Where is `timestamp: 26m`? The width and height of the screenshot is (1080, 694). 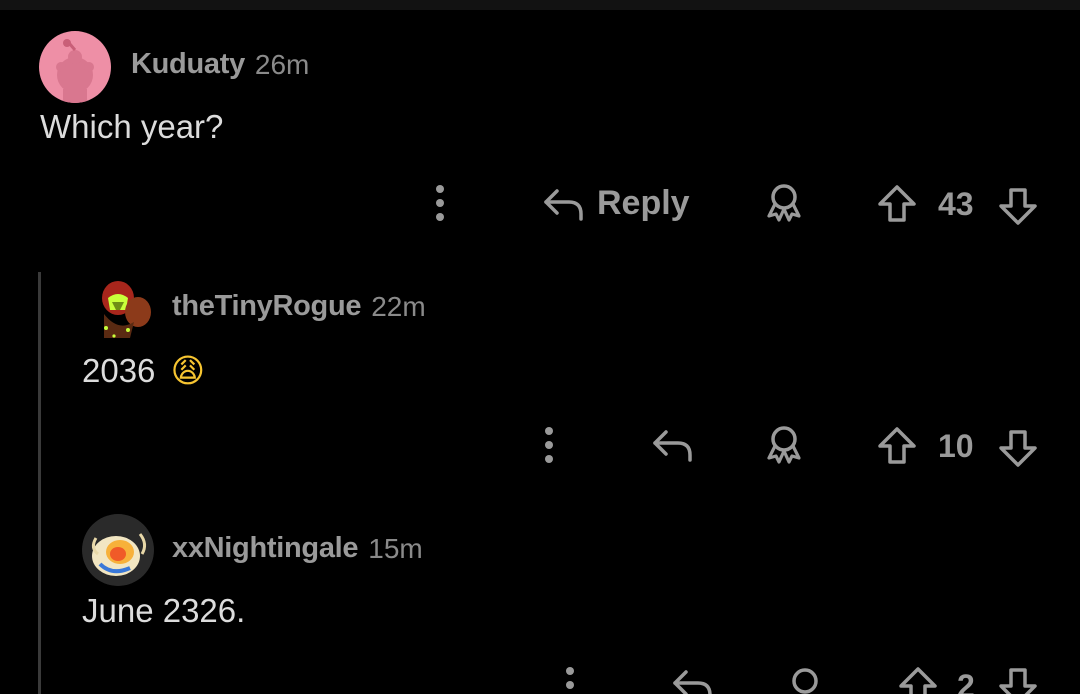
timestamp: 26m is located at coordinates (282, 64).